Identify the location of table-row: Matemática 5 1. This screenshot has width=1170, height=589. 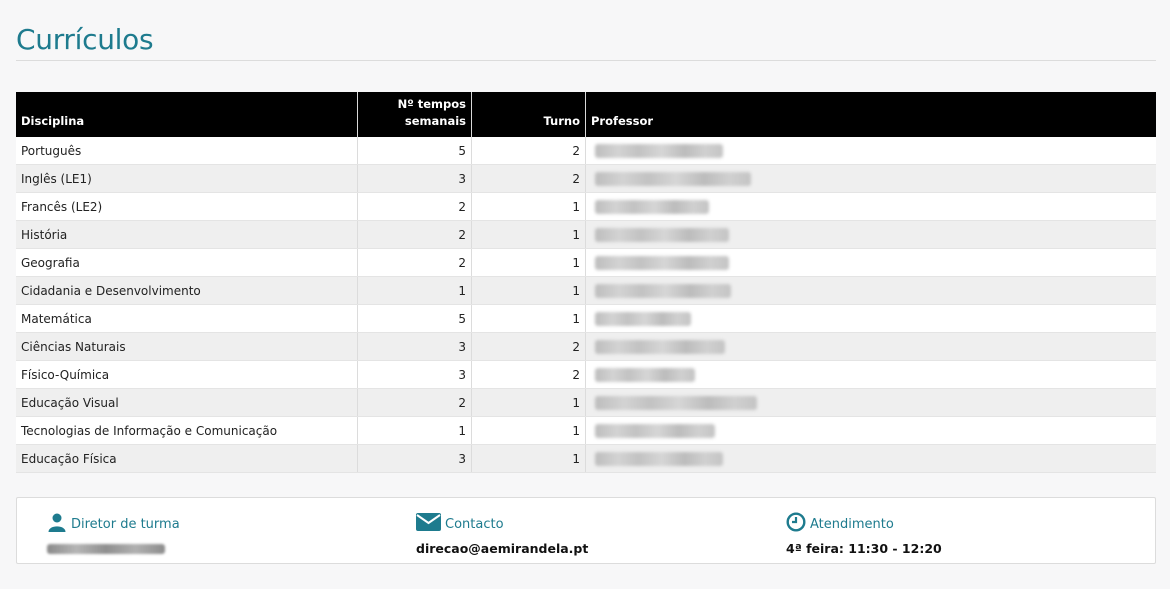
(586, 318).